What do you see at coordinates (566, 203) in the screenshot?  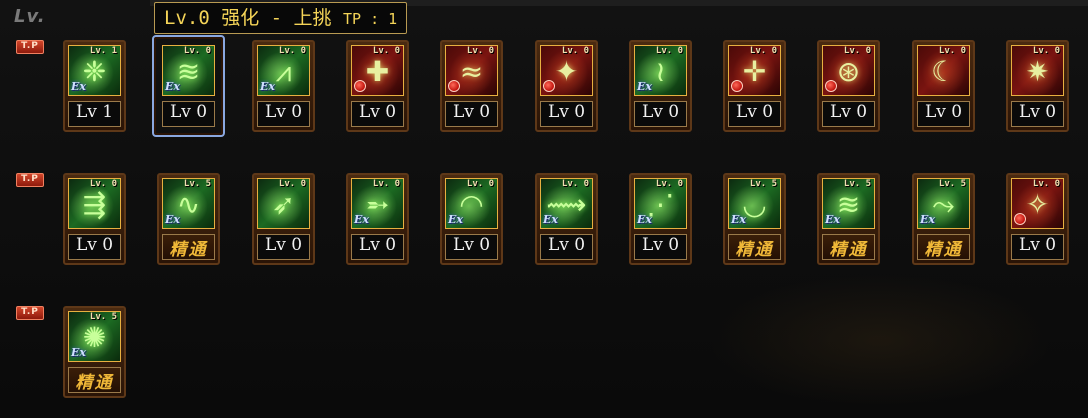 I see `sweep-slash-icon: ⟿ Lv. 0 Ex` at bounding box center [566, 203].